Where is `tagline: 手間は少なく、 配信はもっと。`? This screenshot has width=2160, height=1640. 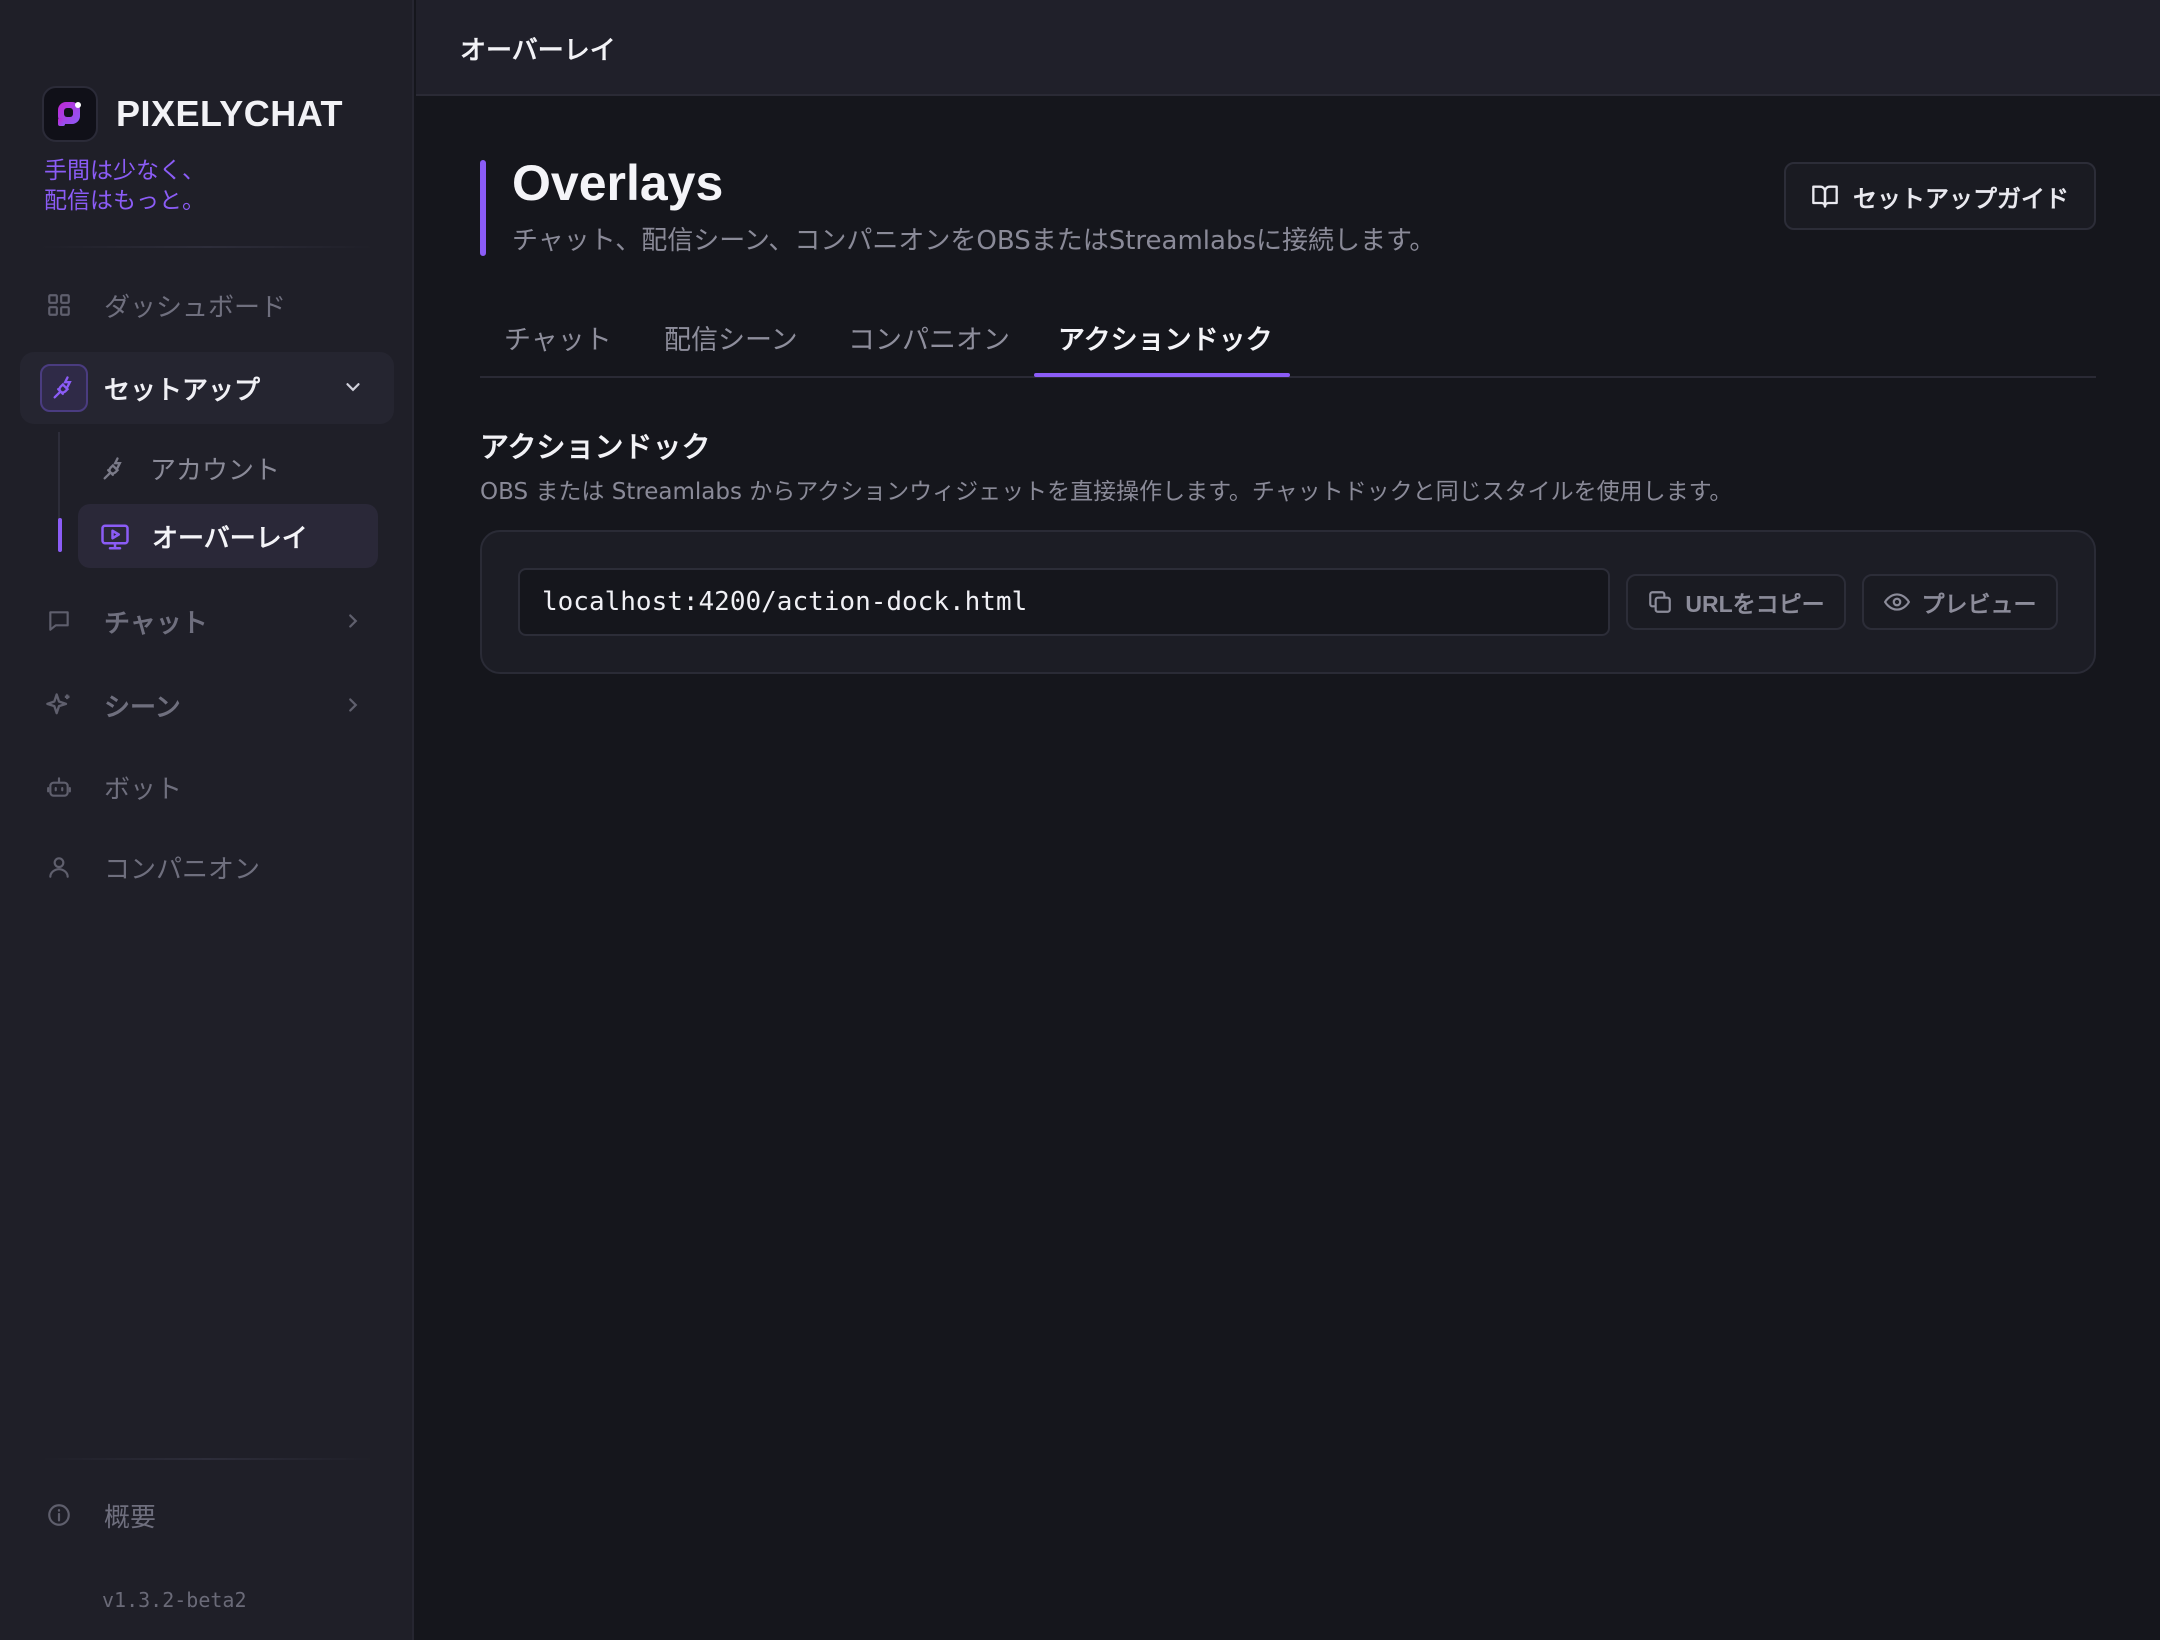 tagline: 手間は少なく、 配信はもっと。 is located at coordinates (124, 186).